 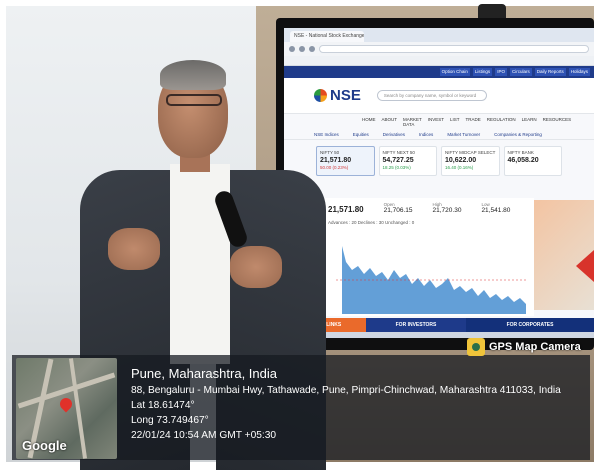 I want to click on menu-item: REGULATION, so click(x=501, y=122).